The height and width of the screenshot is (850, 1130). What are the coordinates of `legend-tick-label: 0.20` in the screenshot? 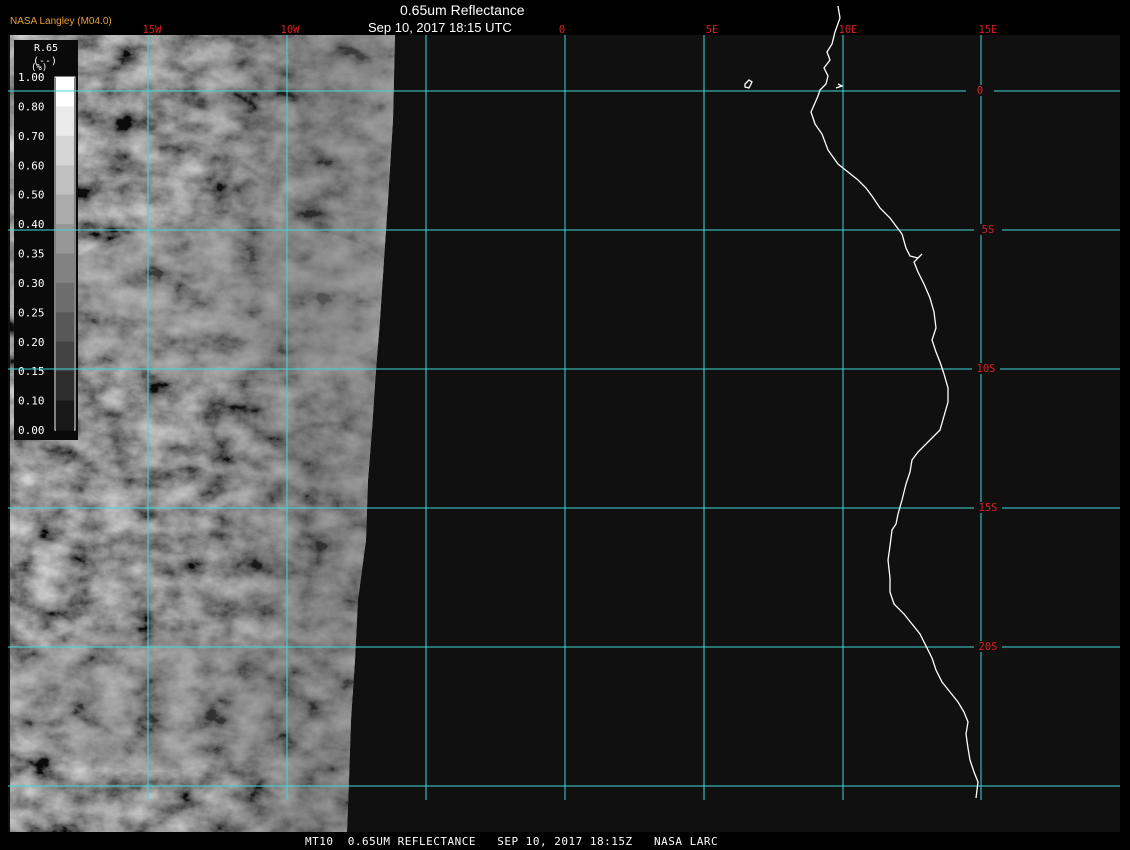 It's located at (31, 342).